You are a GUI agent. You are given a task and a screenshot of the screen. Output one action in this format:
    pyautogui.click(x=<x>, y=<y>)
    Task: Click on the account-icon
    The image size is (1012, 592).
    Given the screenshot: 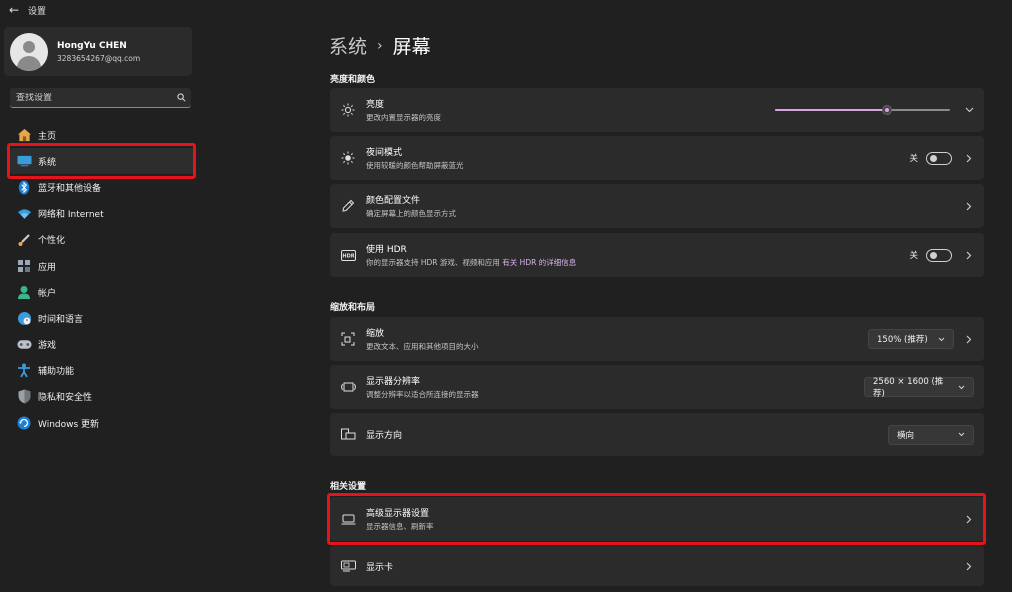 What is the action you would take?
    pyautogui.click(x=24, y=292)
    